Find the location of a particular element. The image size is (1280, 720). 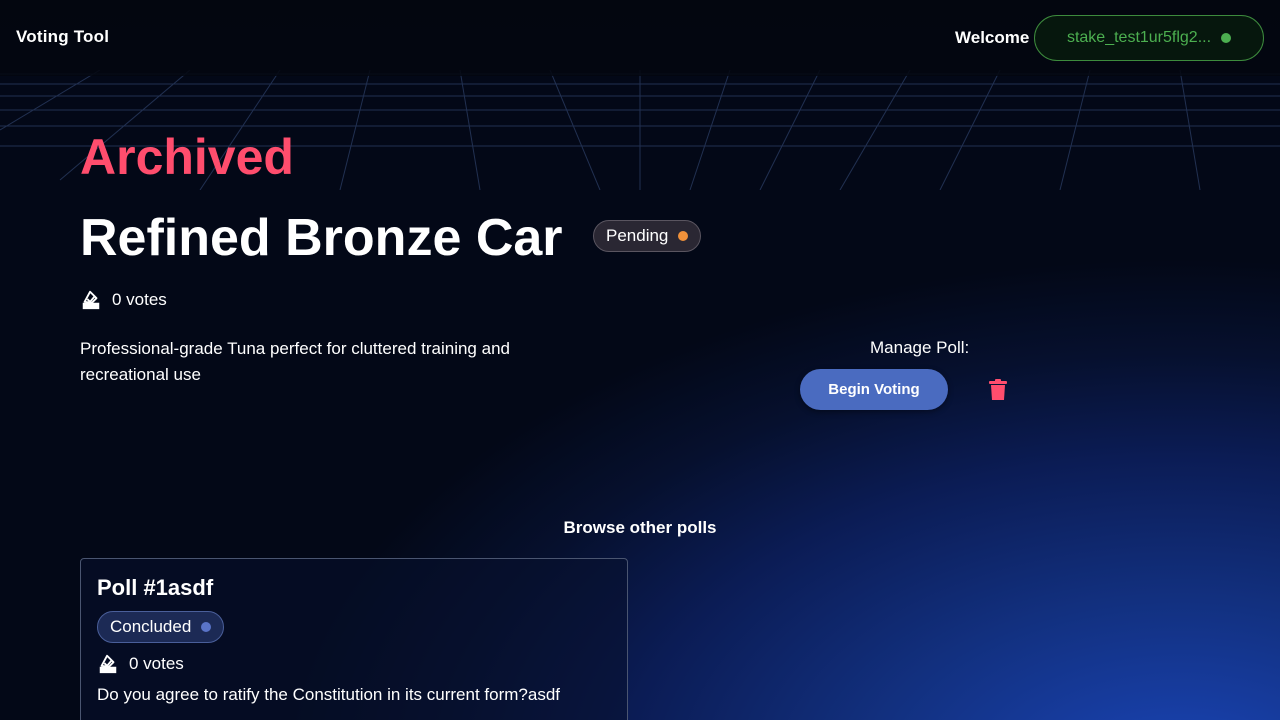

manage-poll-label: Manage Poll: is located at coordinates (920, 347).